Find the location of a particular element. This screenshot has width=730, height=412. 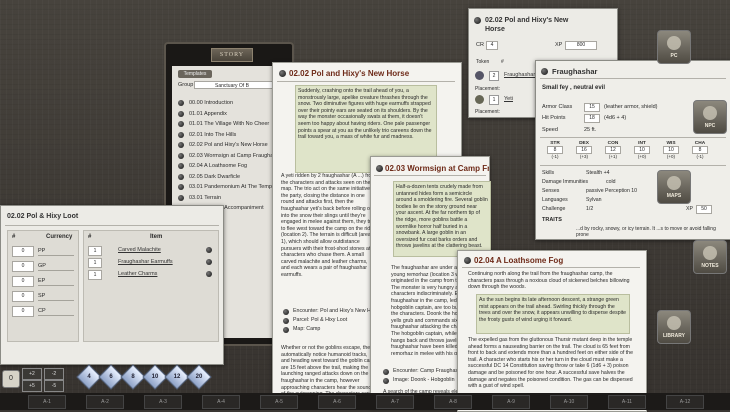

templates-button: Templates is located at coordinates (195, 74).